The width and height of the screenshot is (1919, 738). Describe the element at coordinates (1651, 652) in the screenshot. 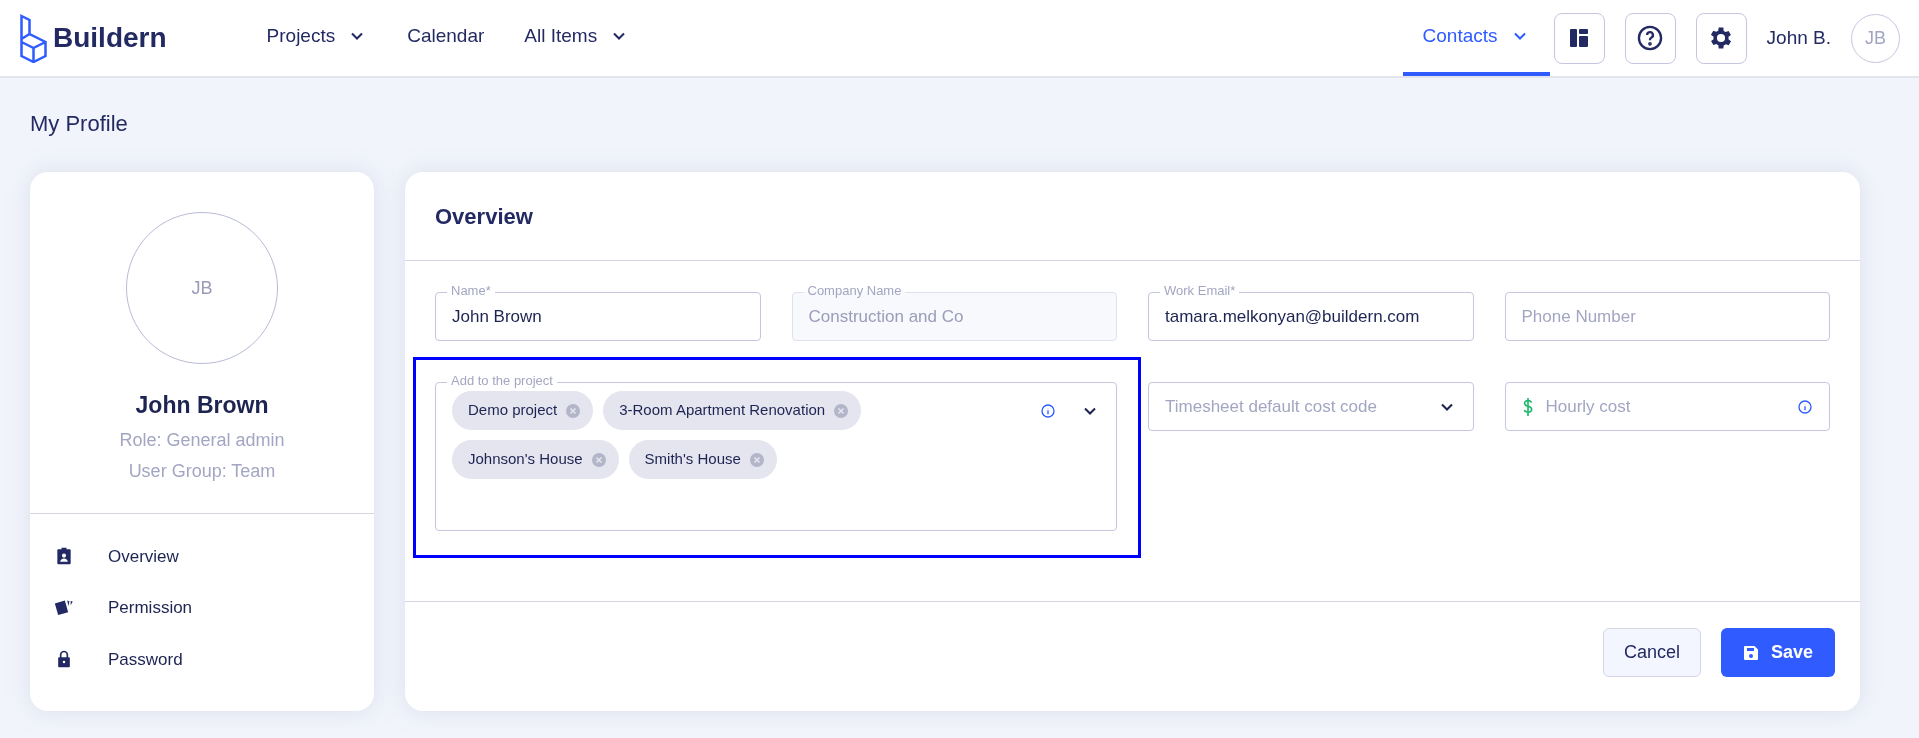

I see `cancel-button: Cancel` at that location.